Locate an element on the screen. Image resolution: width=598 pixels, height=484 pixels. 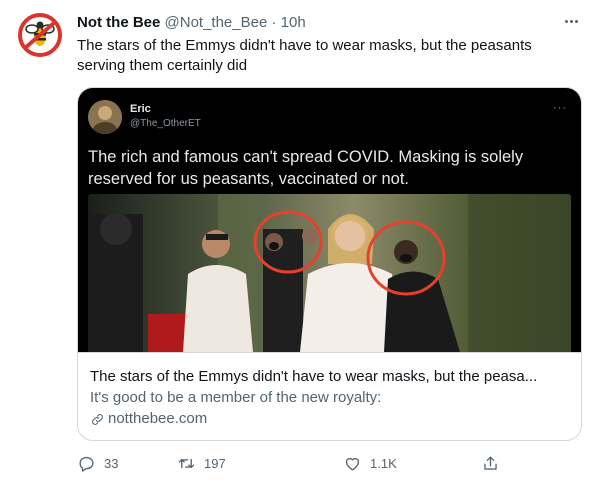
retweet-button: 197 is located at coordinates (201, 463).